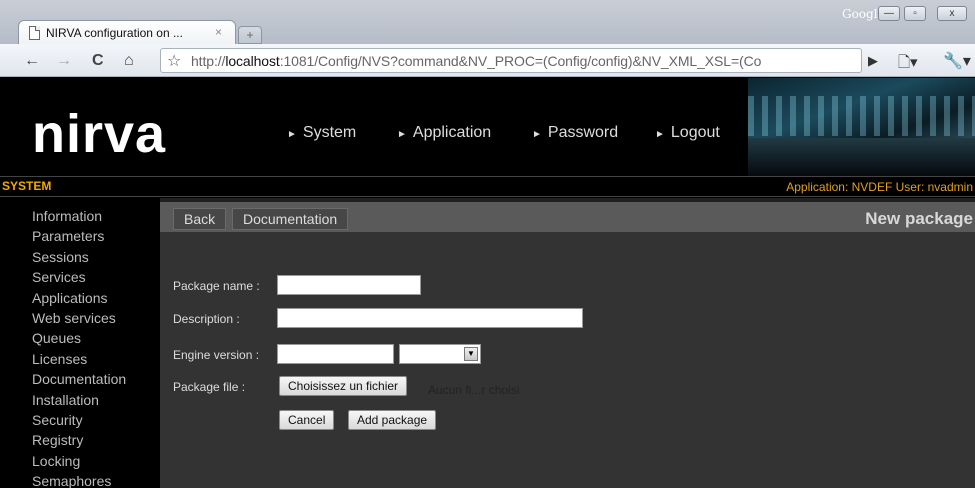  I want to click on minimize-button: —, so click(889, 13).